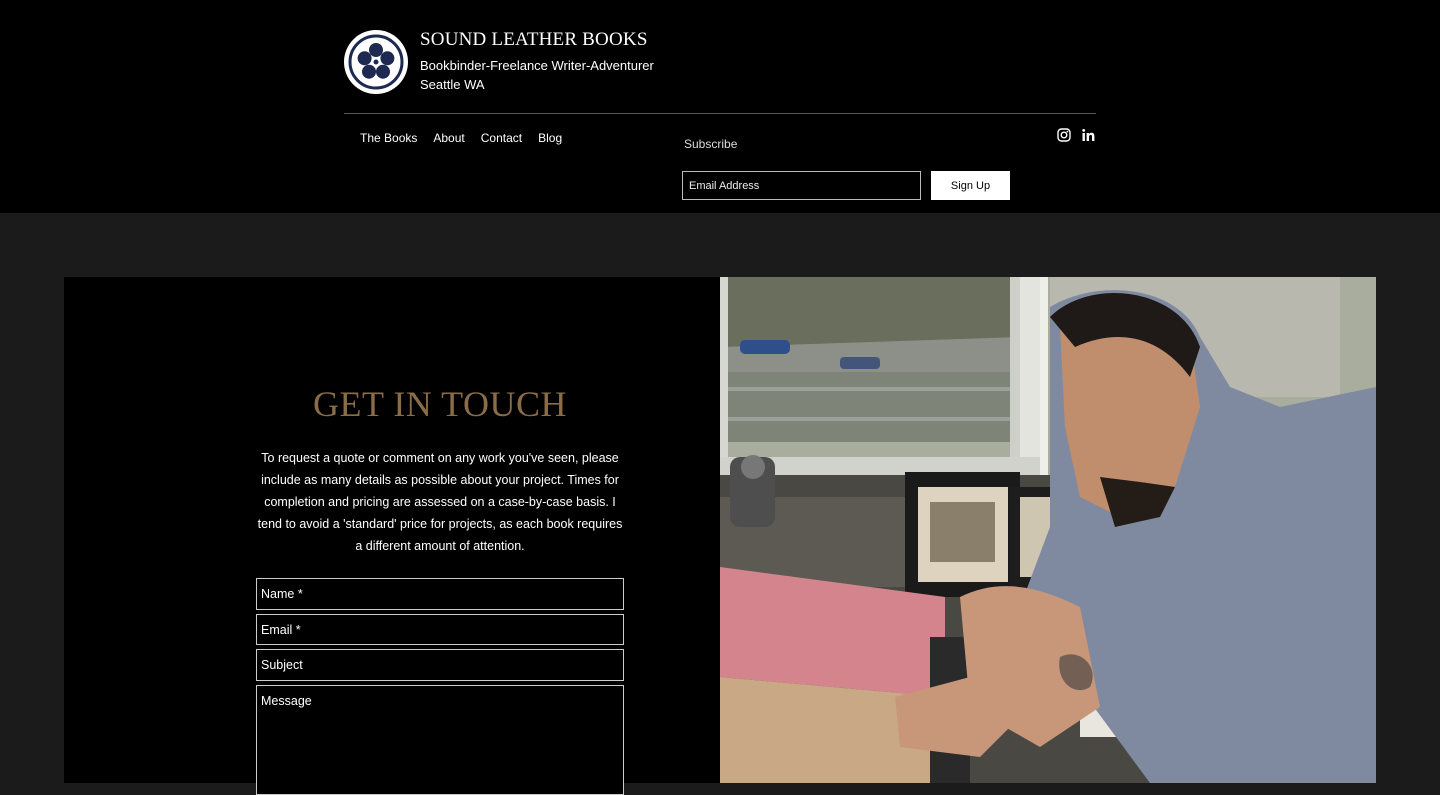 Image resolution: width=1440 pixels, height=795 pixels. What do you see at coordinates (534, 40) in the screenshot?
I see `site-title: SOUND LEATHER BOOKS` at bounding box center [534, 40].